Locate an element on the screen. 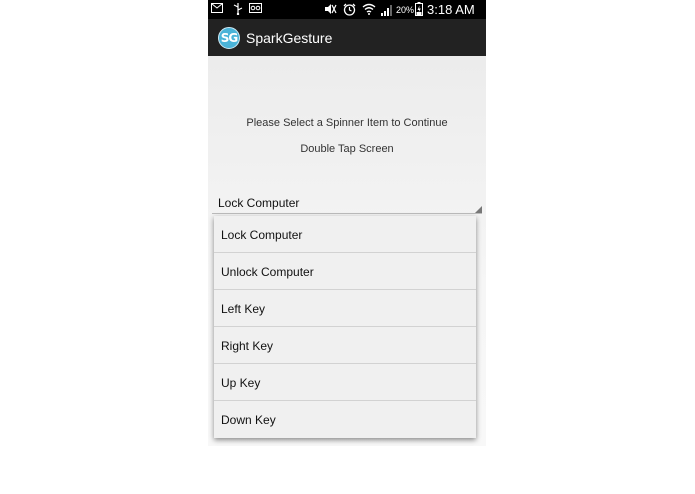 This screenshot has width=695, height=494. status-icons-right: 20% 3:18 AM is located at coordinates (404, 9).